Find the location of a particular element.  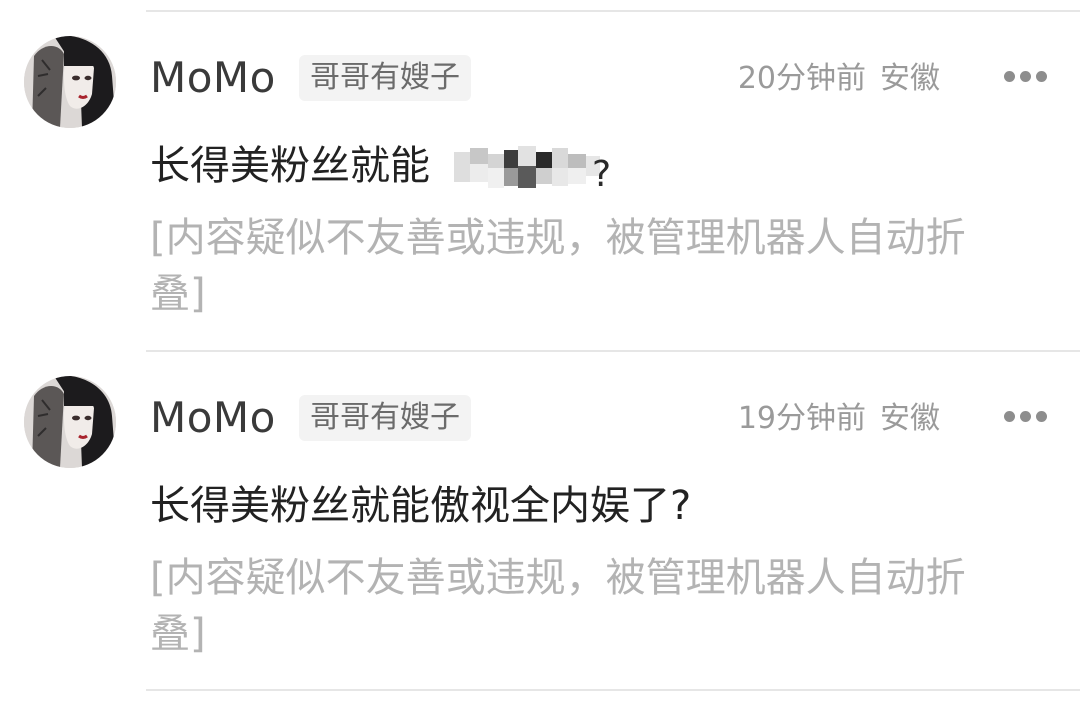

comment-meta: 19分钟前 安徽 is located at coordinates (839, 419).